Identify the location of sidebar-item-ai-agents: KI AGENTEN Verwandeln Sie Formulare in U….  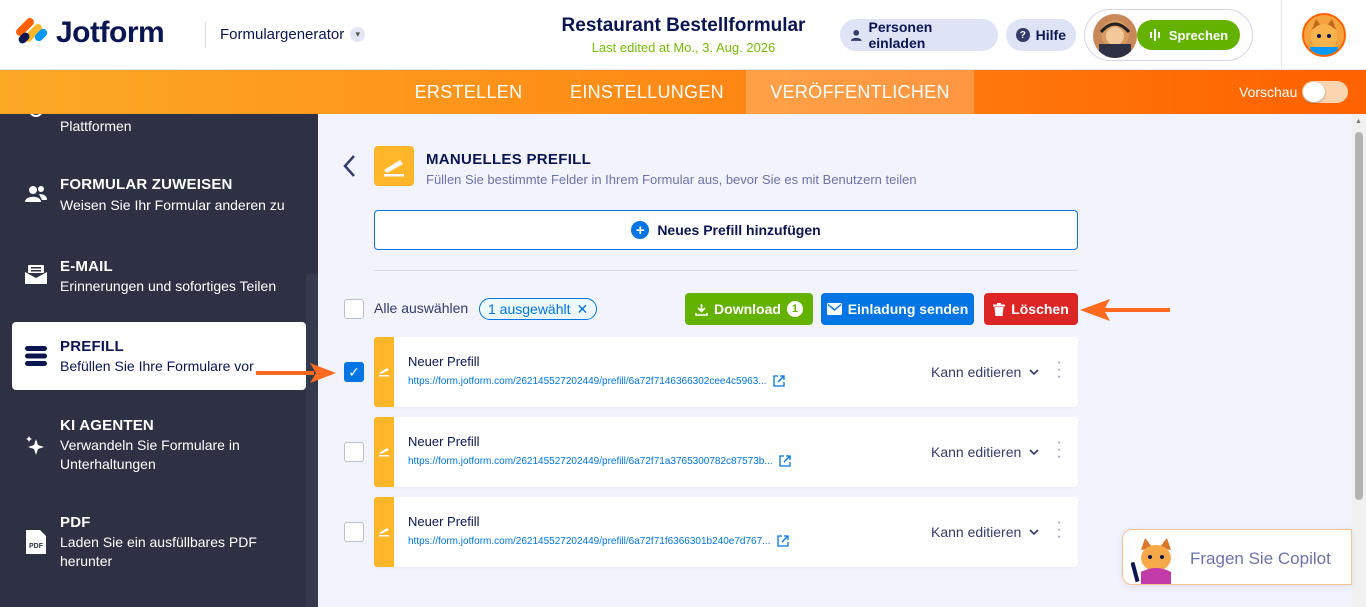
(159, 445).